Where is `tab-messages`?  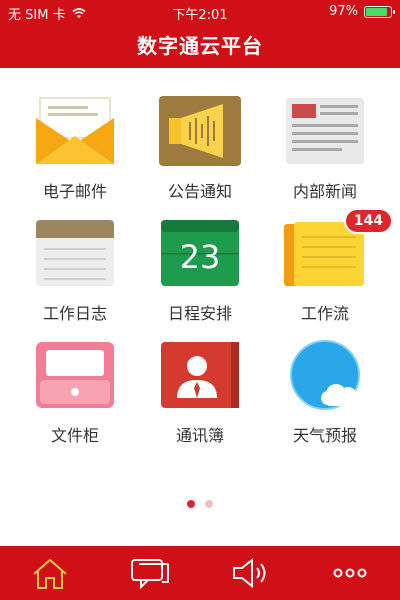
tab-messages is located at coordinates (150, 573).